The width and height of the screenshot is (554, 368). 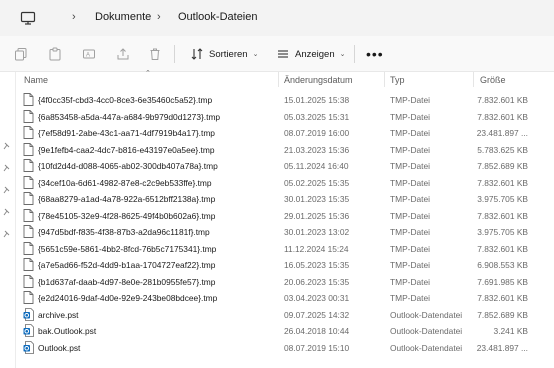 What do you see at coordinates (89, 54) in the screenshot?
I see `rename-button: A` at bounding box center [89, 54].